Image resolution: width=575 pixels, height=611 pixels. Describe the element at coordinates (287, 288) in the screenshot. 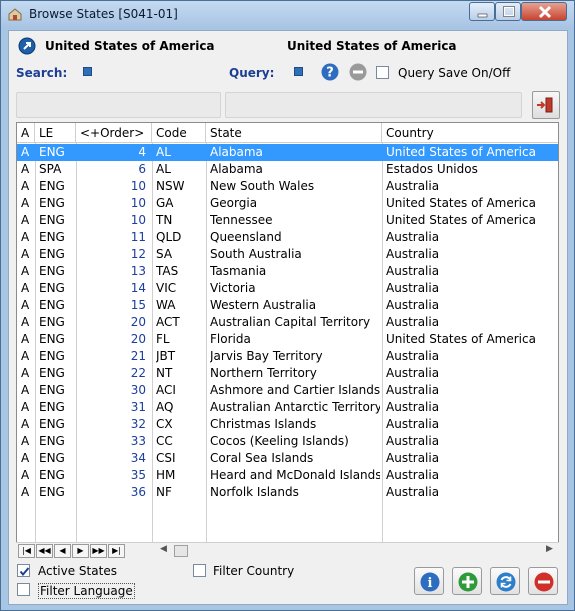

I see `table-row: A ENG 14 VIC Victoria Australia` at that location.